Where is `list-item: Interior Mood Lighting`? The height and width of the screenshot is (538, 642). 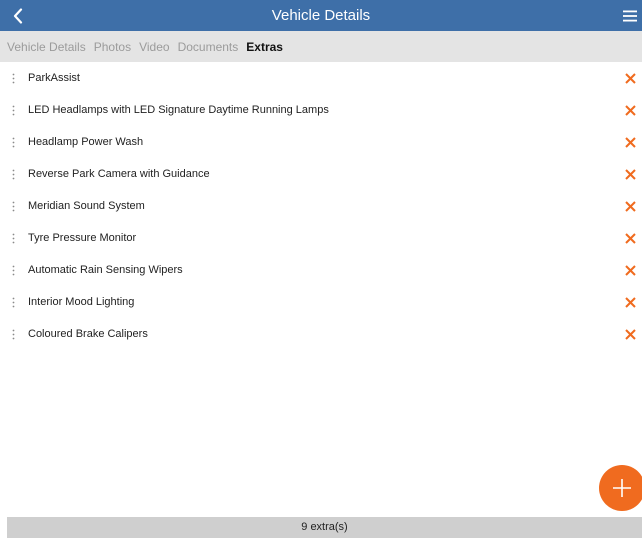
list-item: Interior Mood Lighting is located at coordinates (321, 302).